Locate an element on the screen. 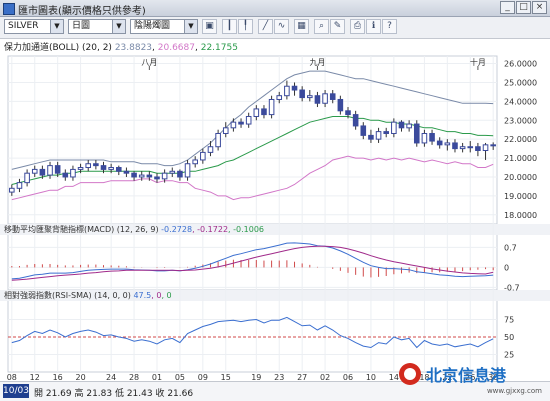  zoom-icon: ⌕ is located at coordinates (321, 26).